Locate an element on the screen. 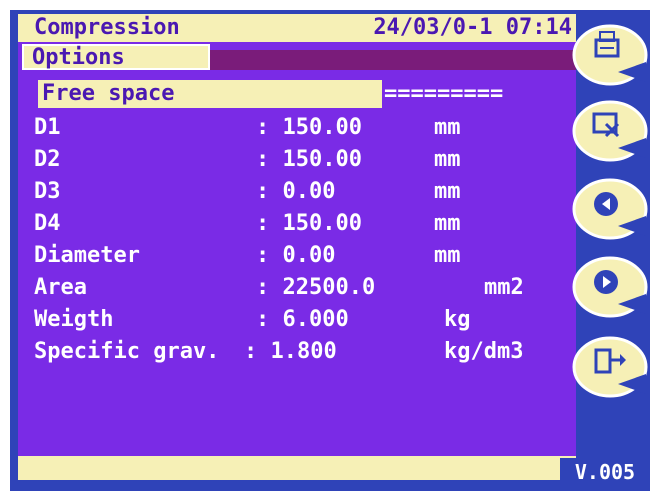  page-title: Compression is located at coordinates (107, 27).